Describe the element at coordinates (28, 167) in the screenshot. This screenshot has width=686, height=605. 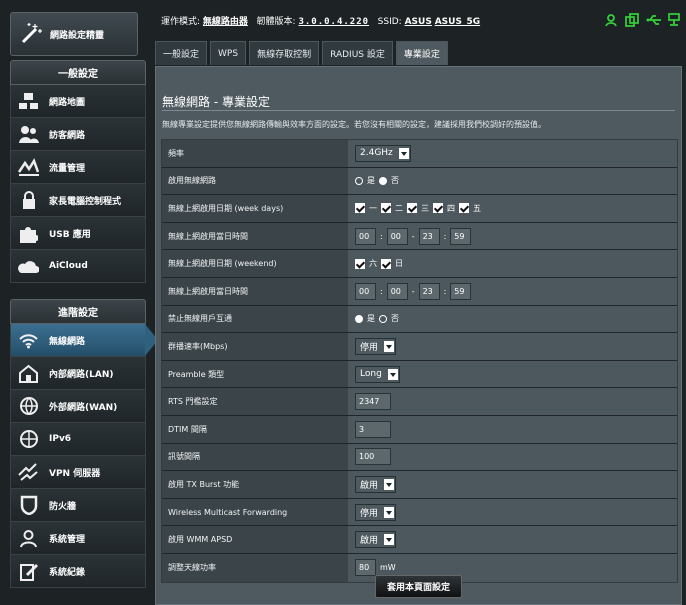
I see `traffic-icon` at that location.